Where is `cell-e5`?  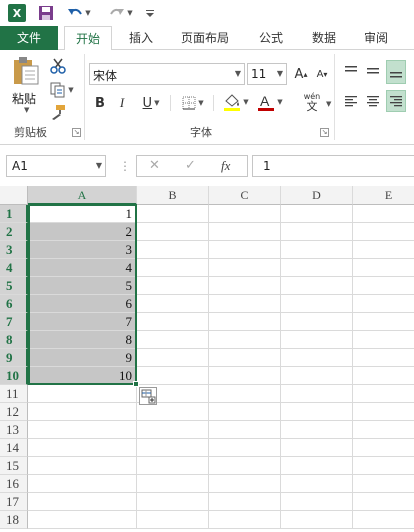
cell-e5 is located at coordinates (383, 286).